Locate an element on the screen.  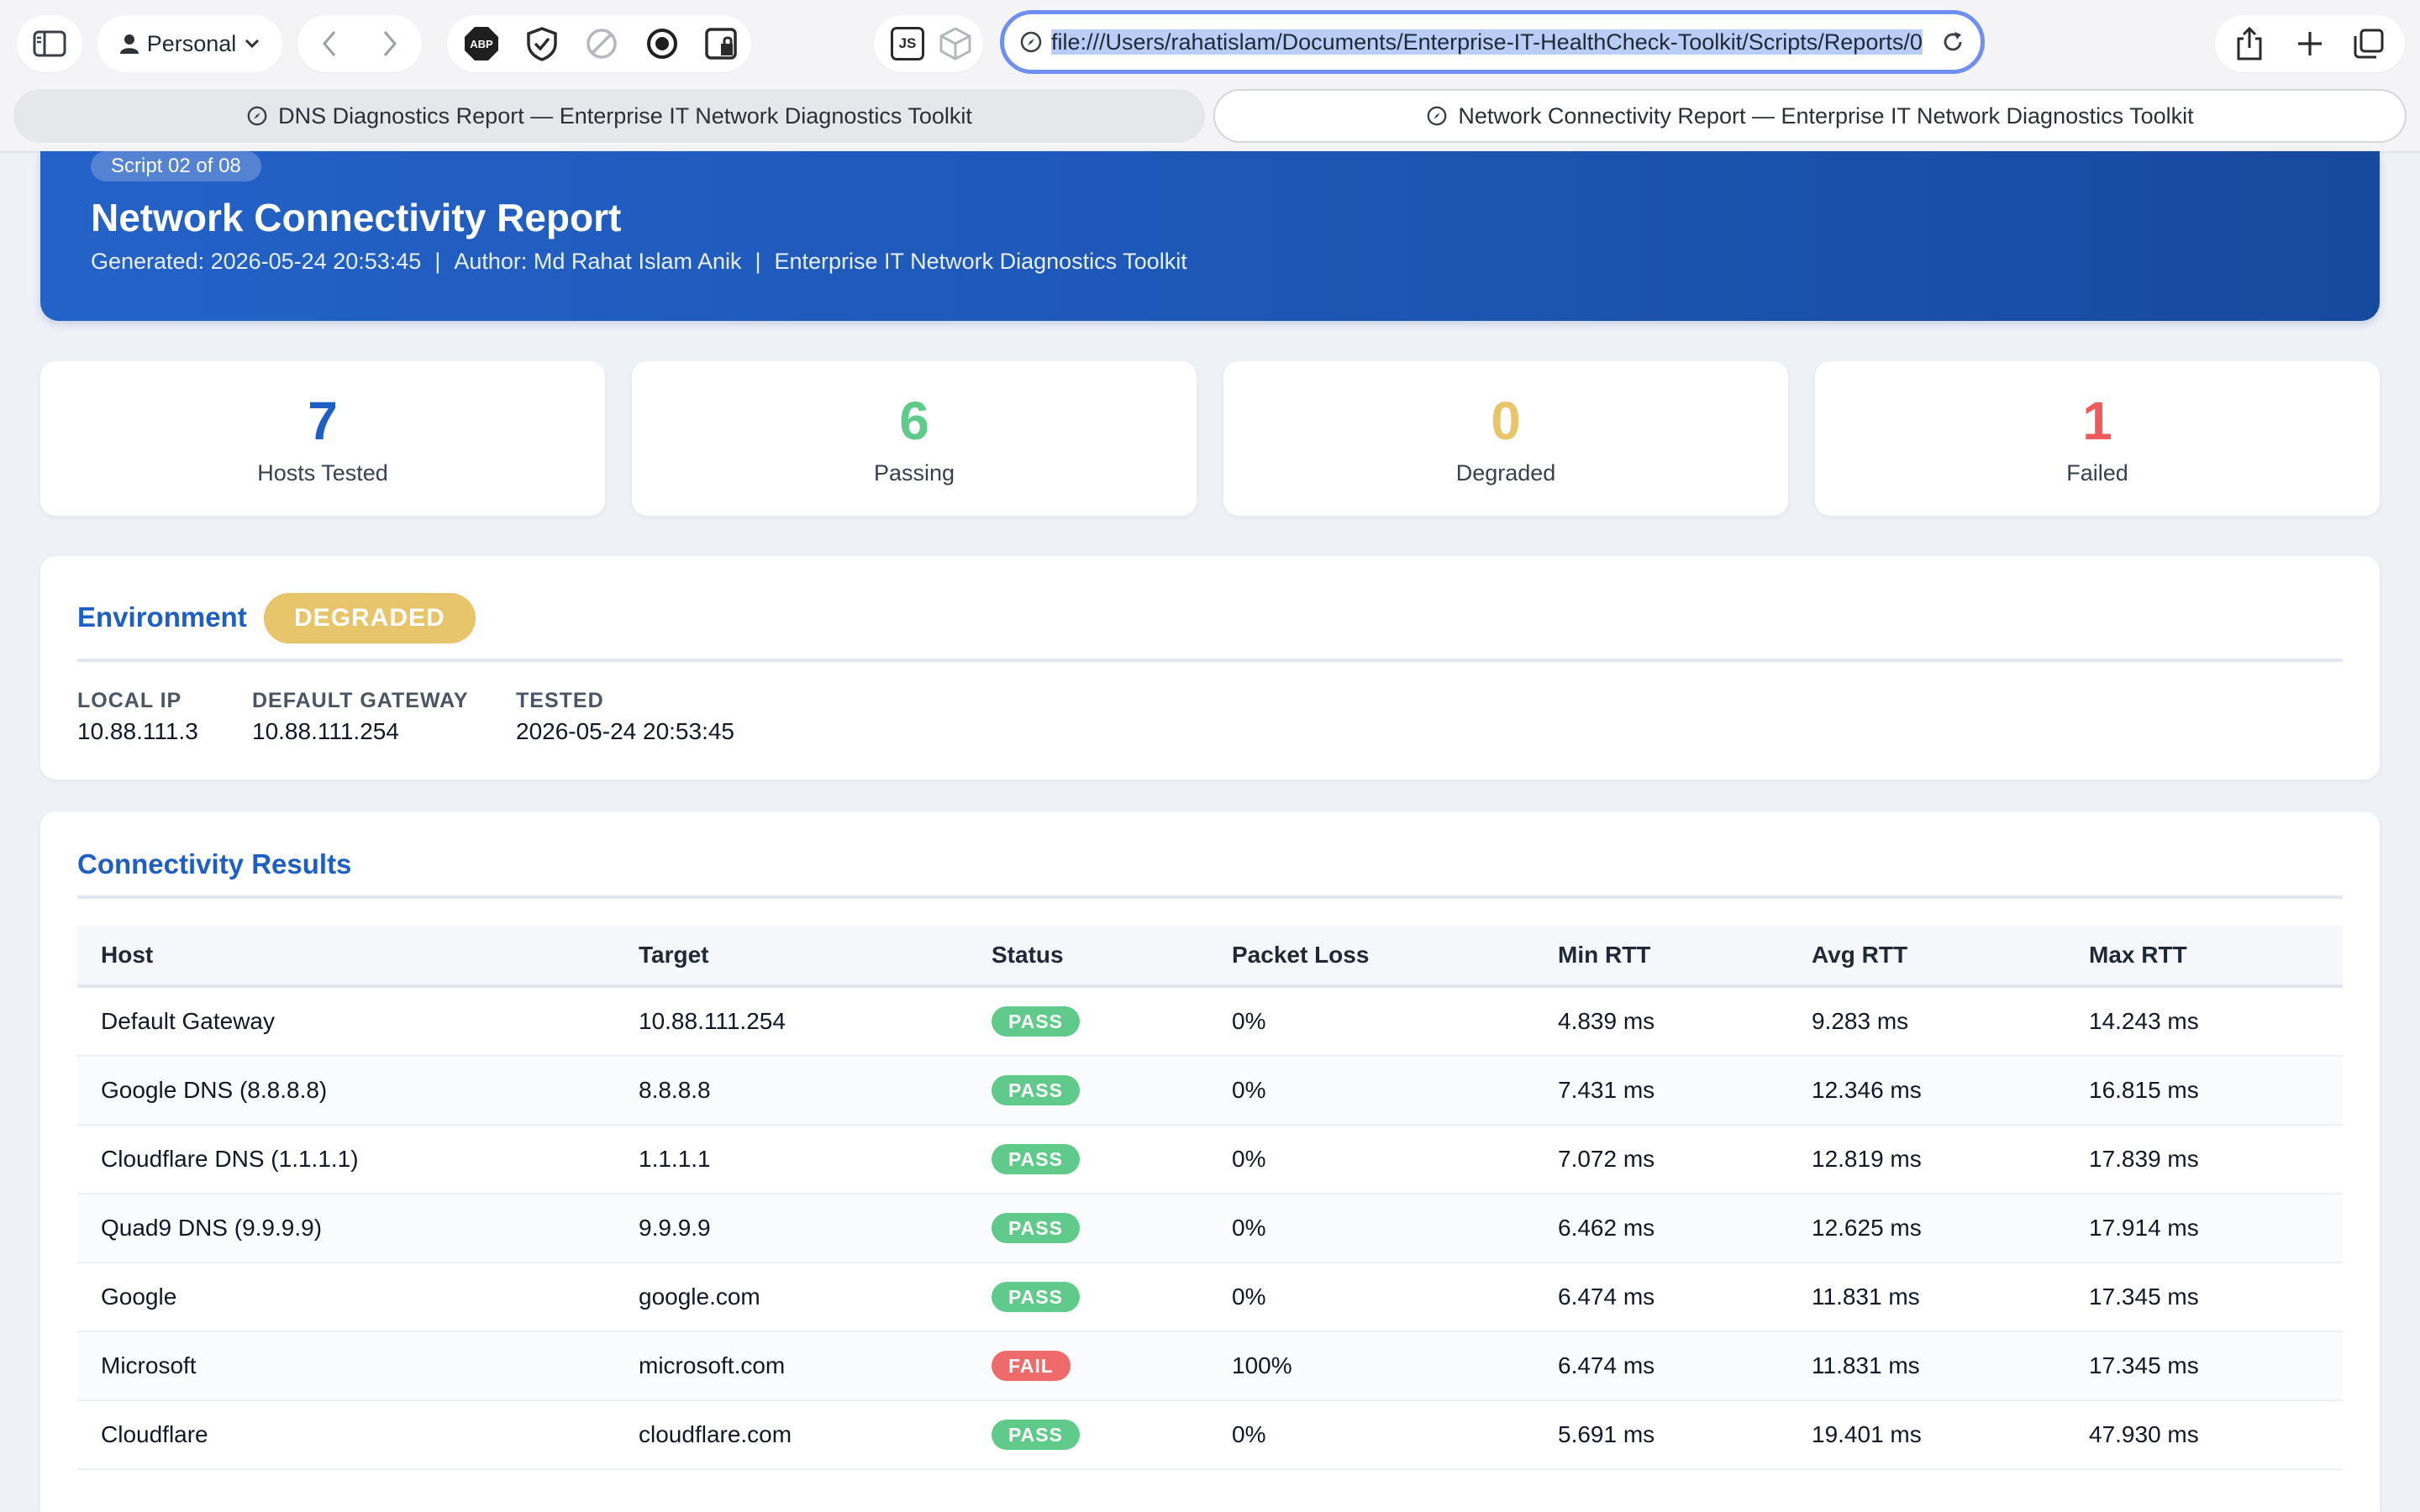
blocked-icon is located at coordinates (601, 43).